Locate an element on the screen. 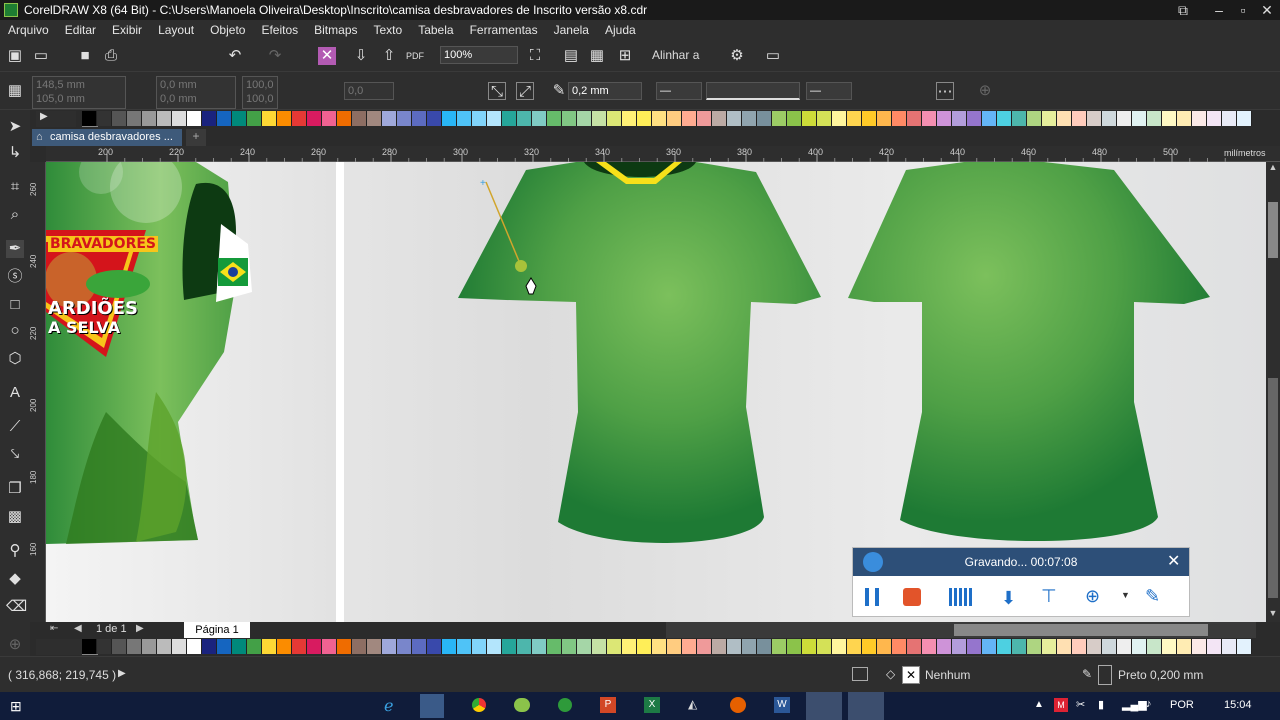  menu-layout: Layout is located at coordinates (176, 30).